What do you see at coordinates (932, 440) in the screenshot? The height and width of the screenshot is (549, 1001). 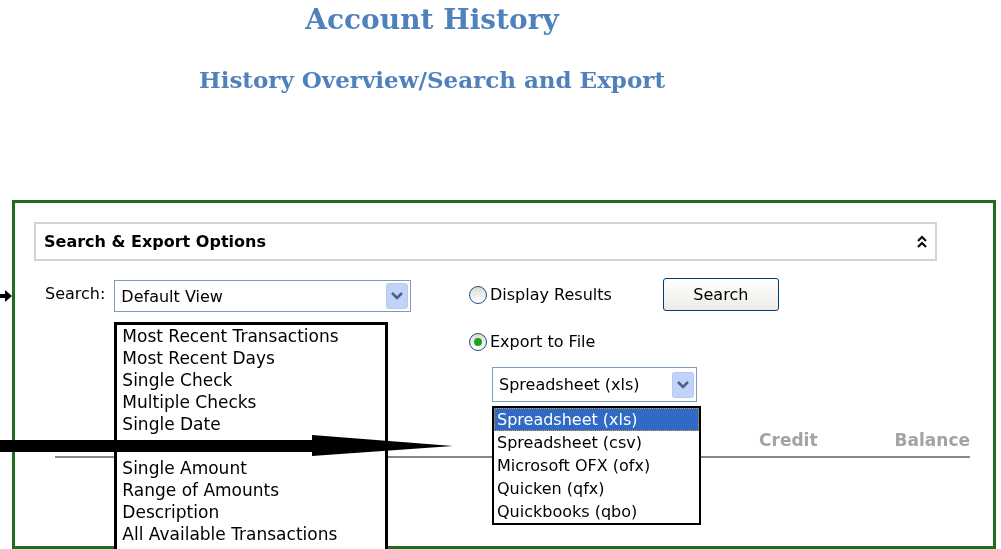 I see `column-header: Balance` at bounding box center [932, 440].